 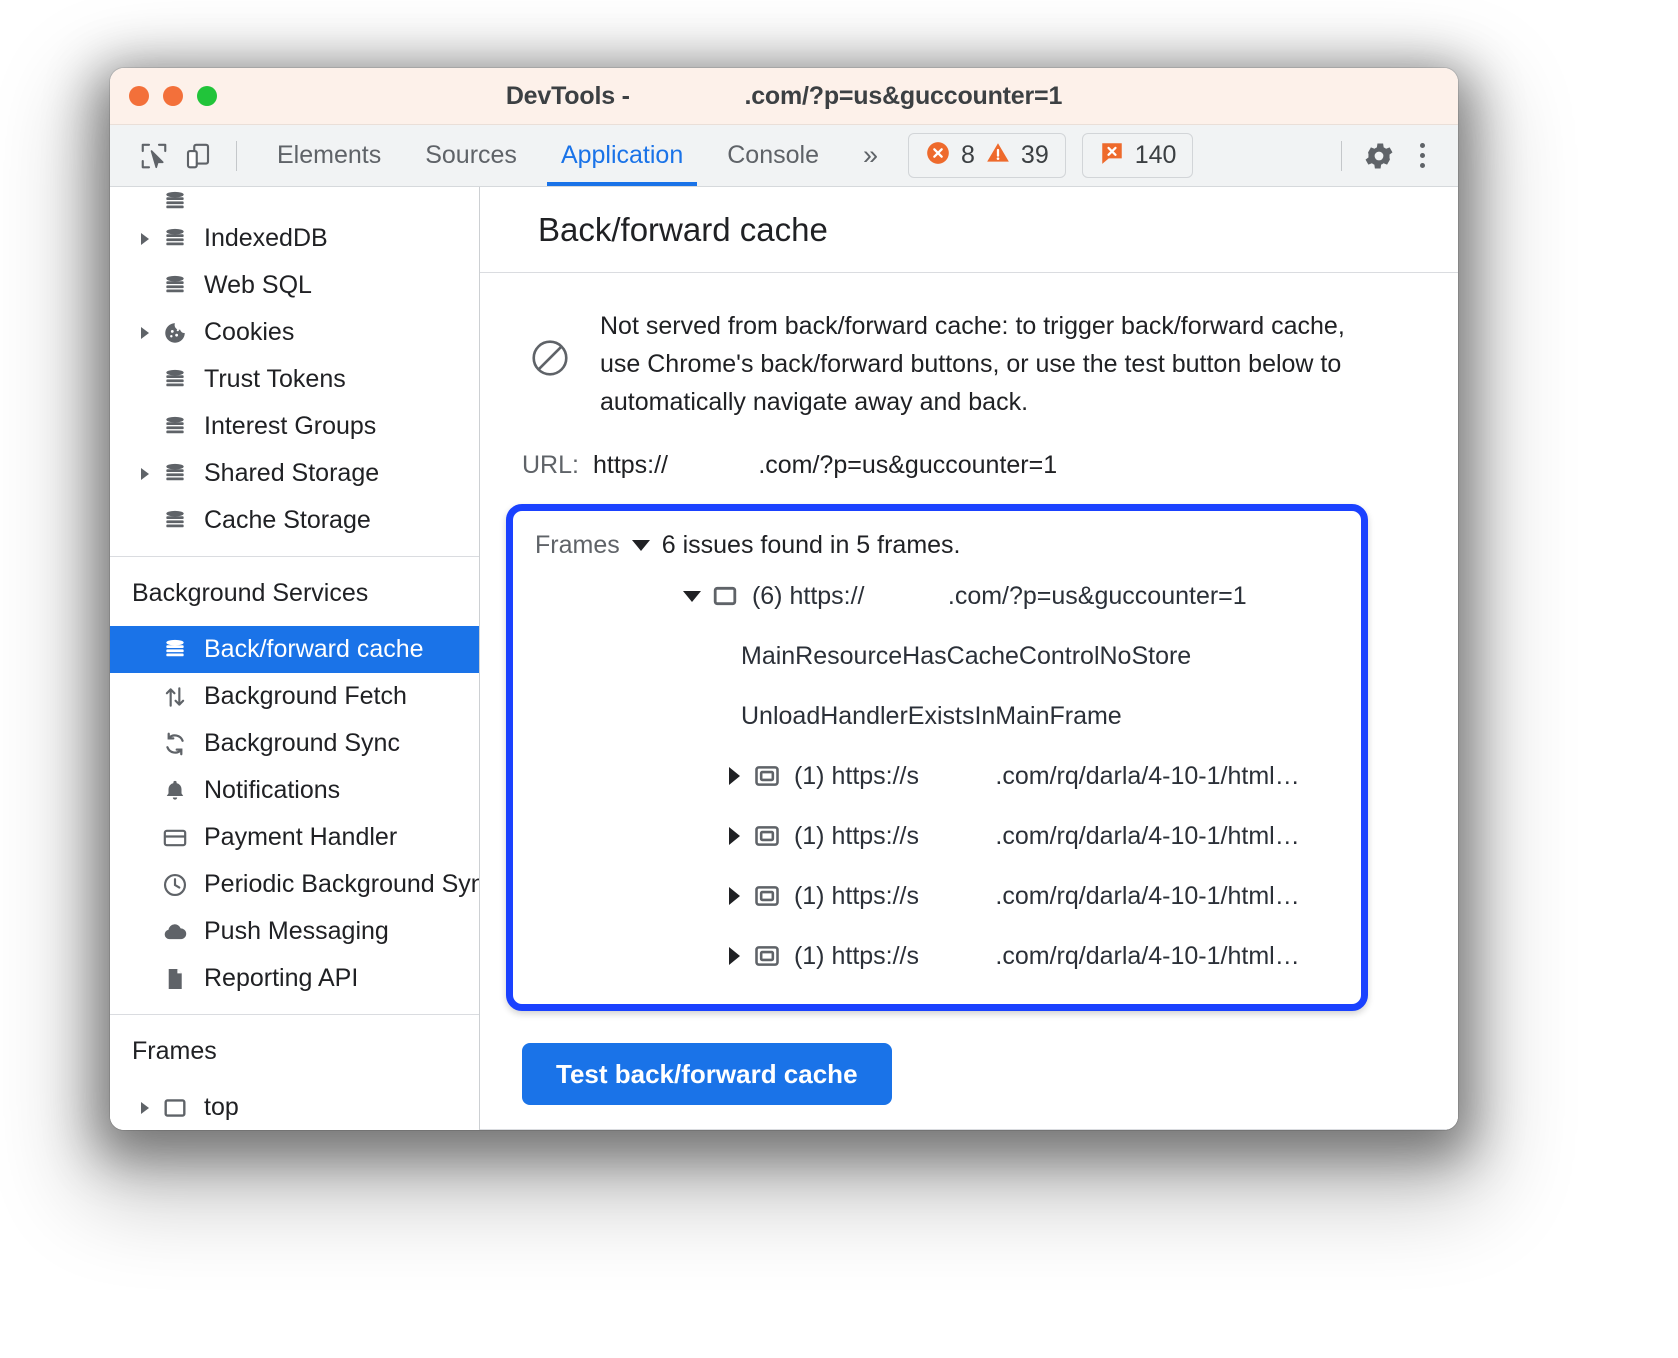 What do you see at coordinates (294, 978) in the screenshot?
I see `sidebar-item-reporting-api: Reporting API` at bounding box center [294, 978].